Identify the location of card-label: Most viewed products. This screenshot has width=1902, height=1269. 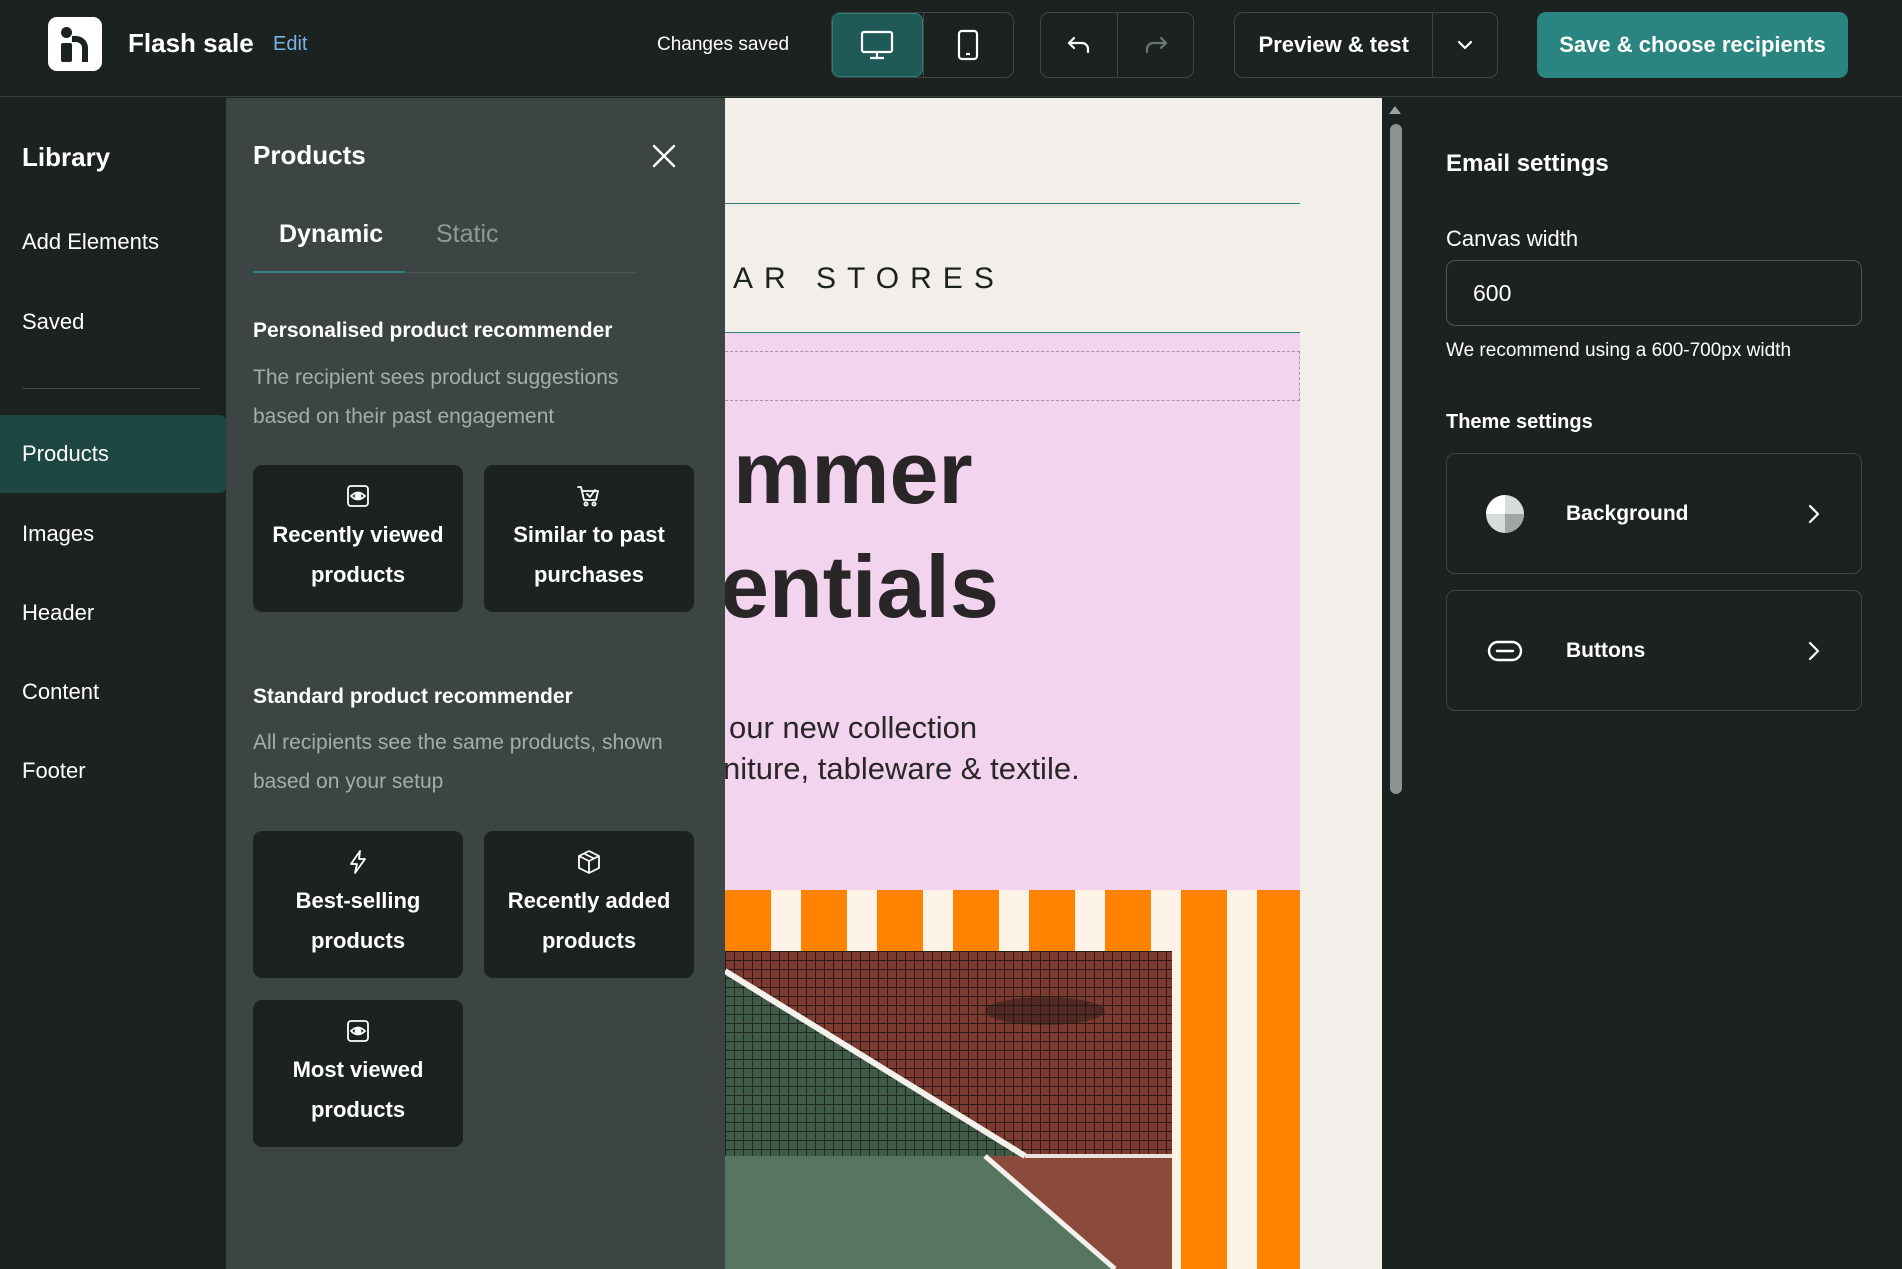
(358, 1089).